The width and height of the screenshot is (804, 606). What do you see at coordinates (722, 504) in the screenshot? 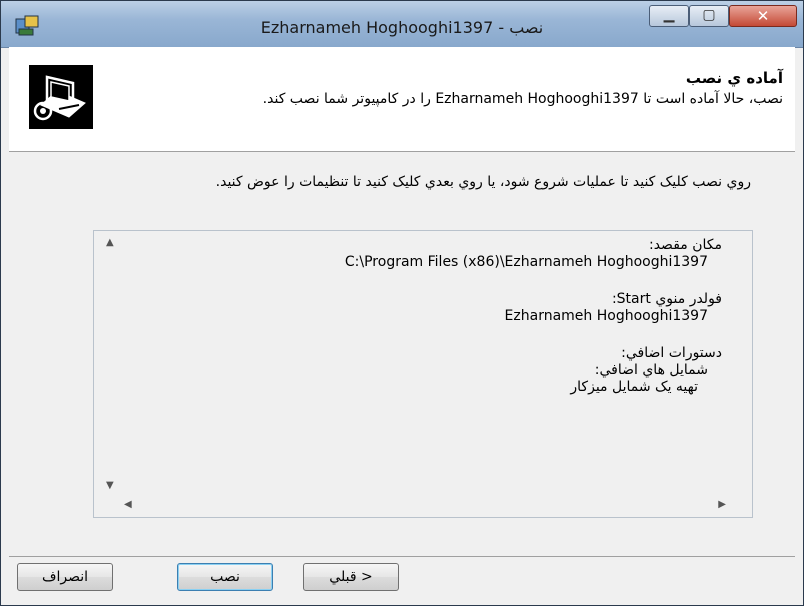
I see `scroll-right-icon: ▶` at bounding box center [722, 504].